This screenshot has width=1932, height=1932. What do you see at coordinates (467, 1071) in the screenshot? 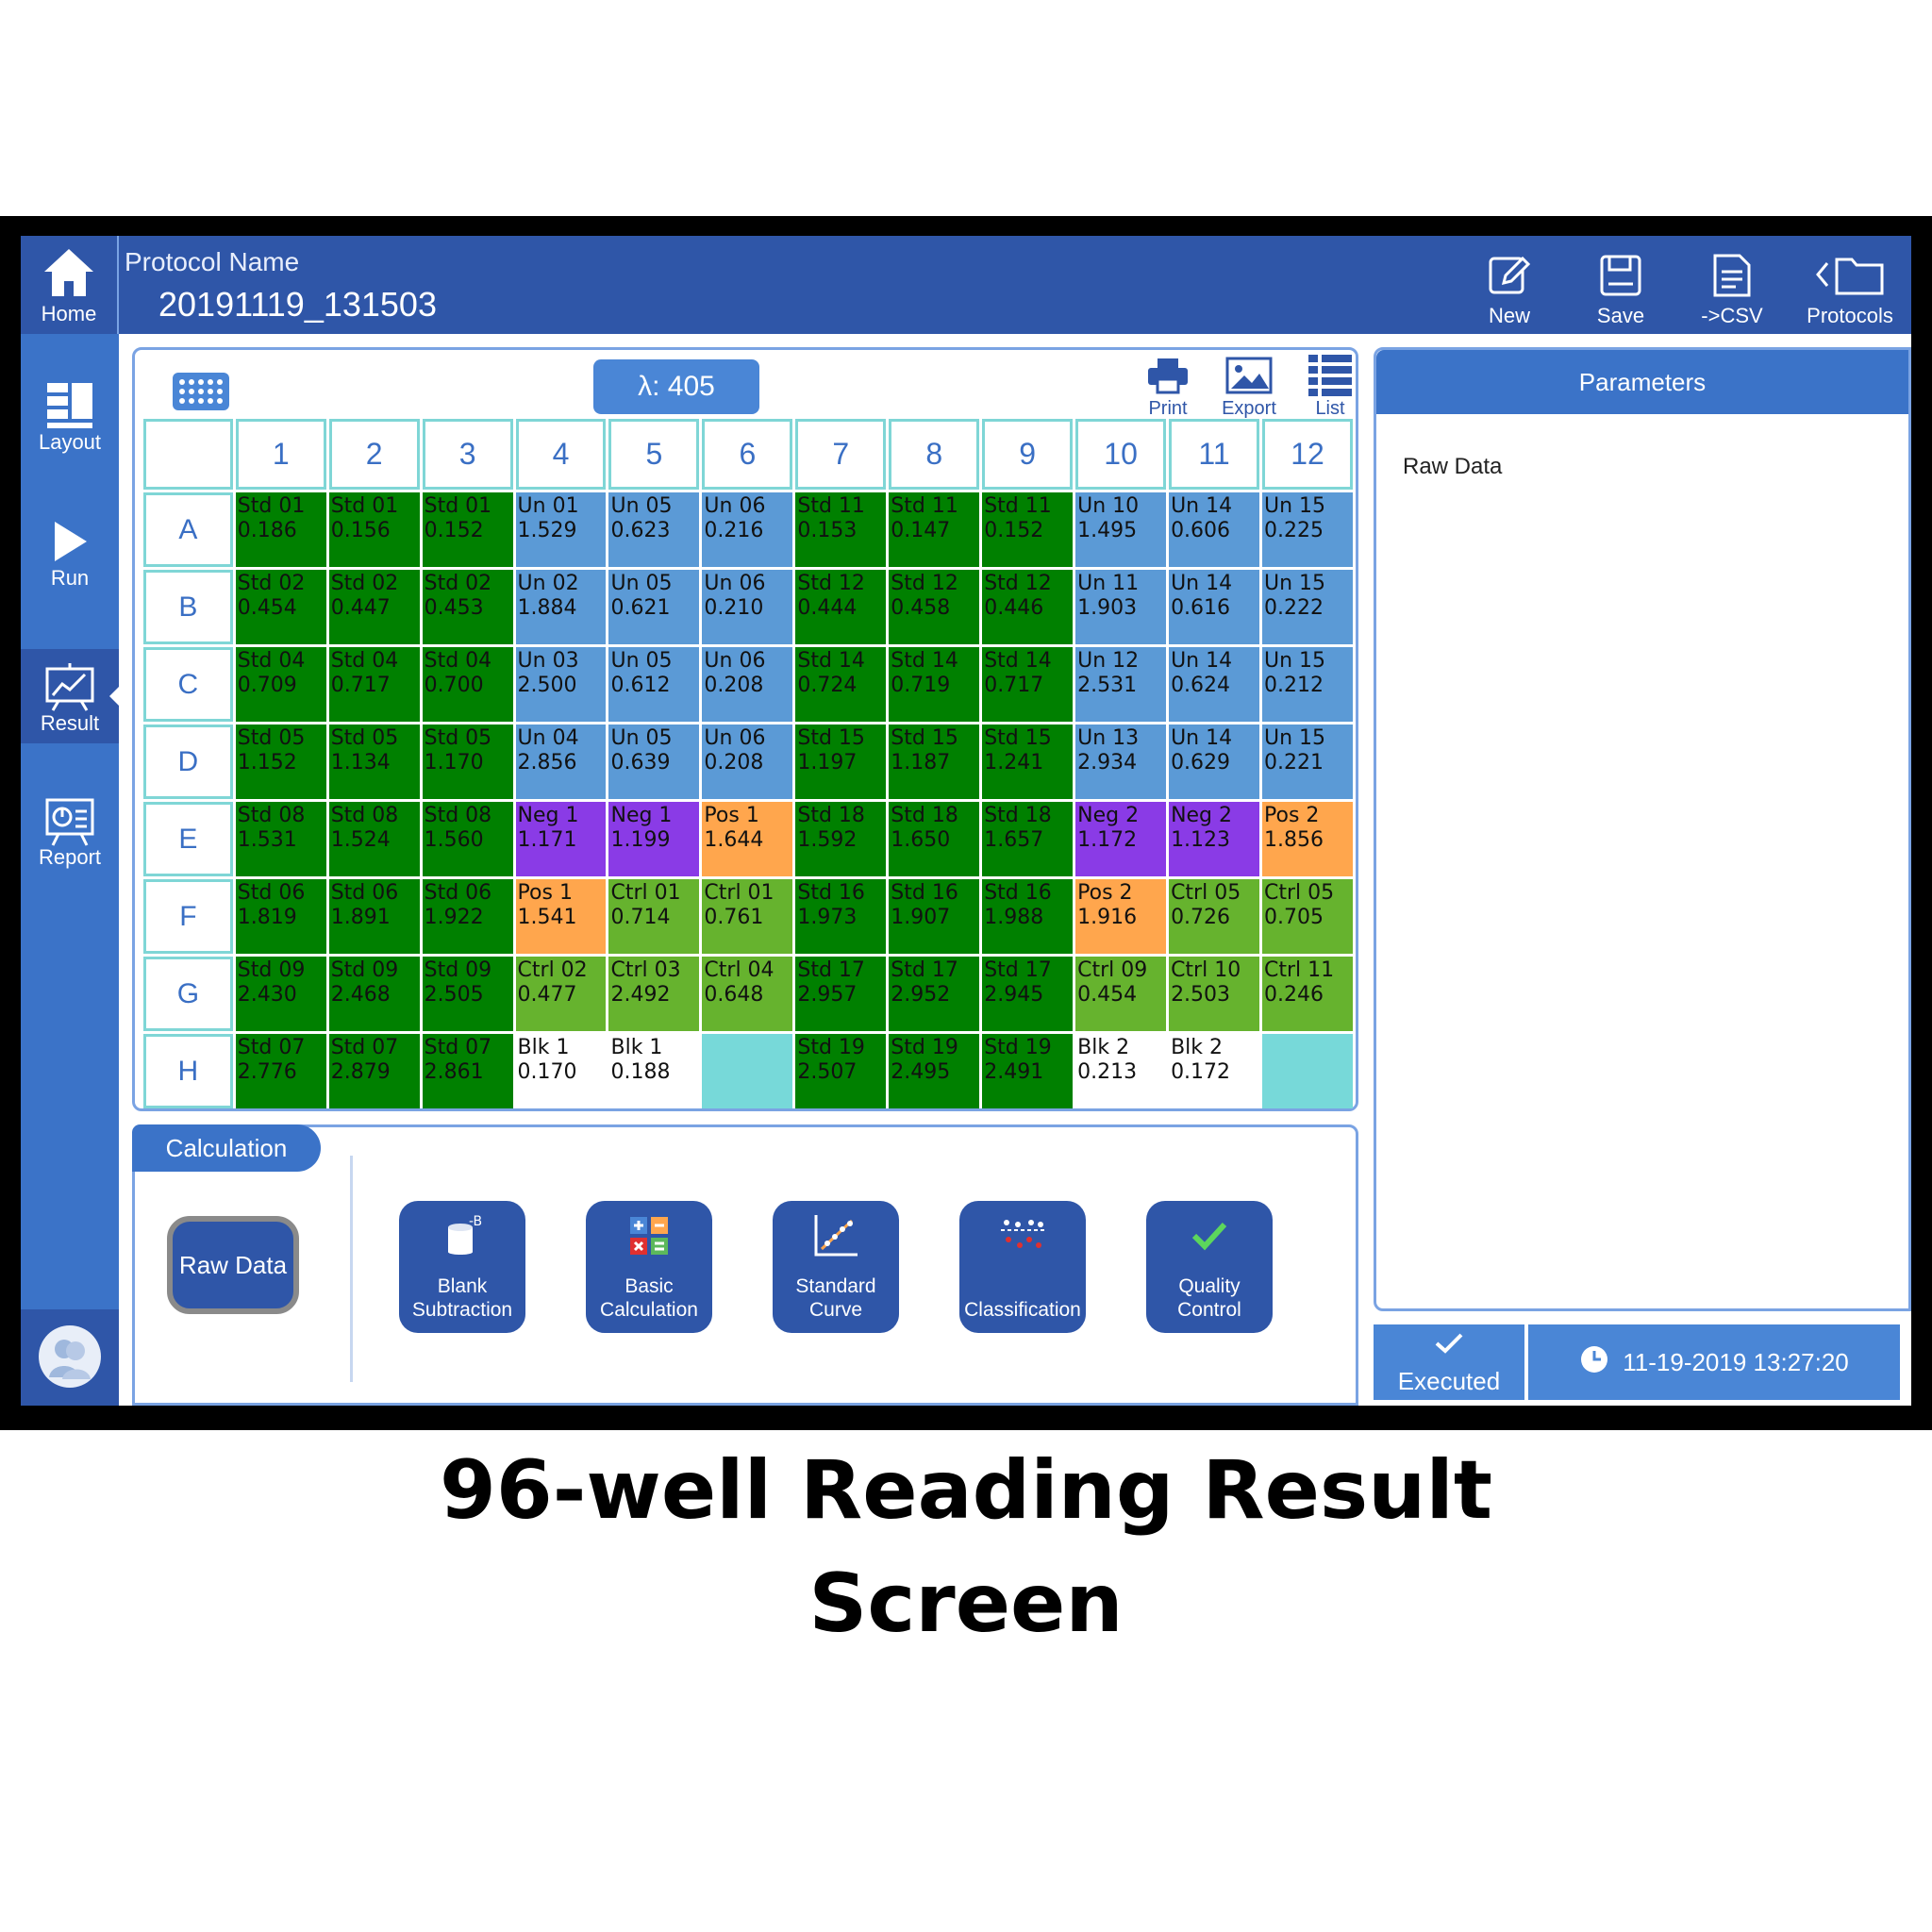
I see `well: Std 07 2.861` at bounding box center [467, 1071].